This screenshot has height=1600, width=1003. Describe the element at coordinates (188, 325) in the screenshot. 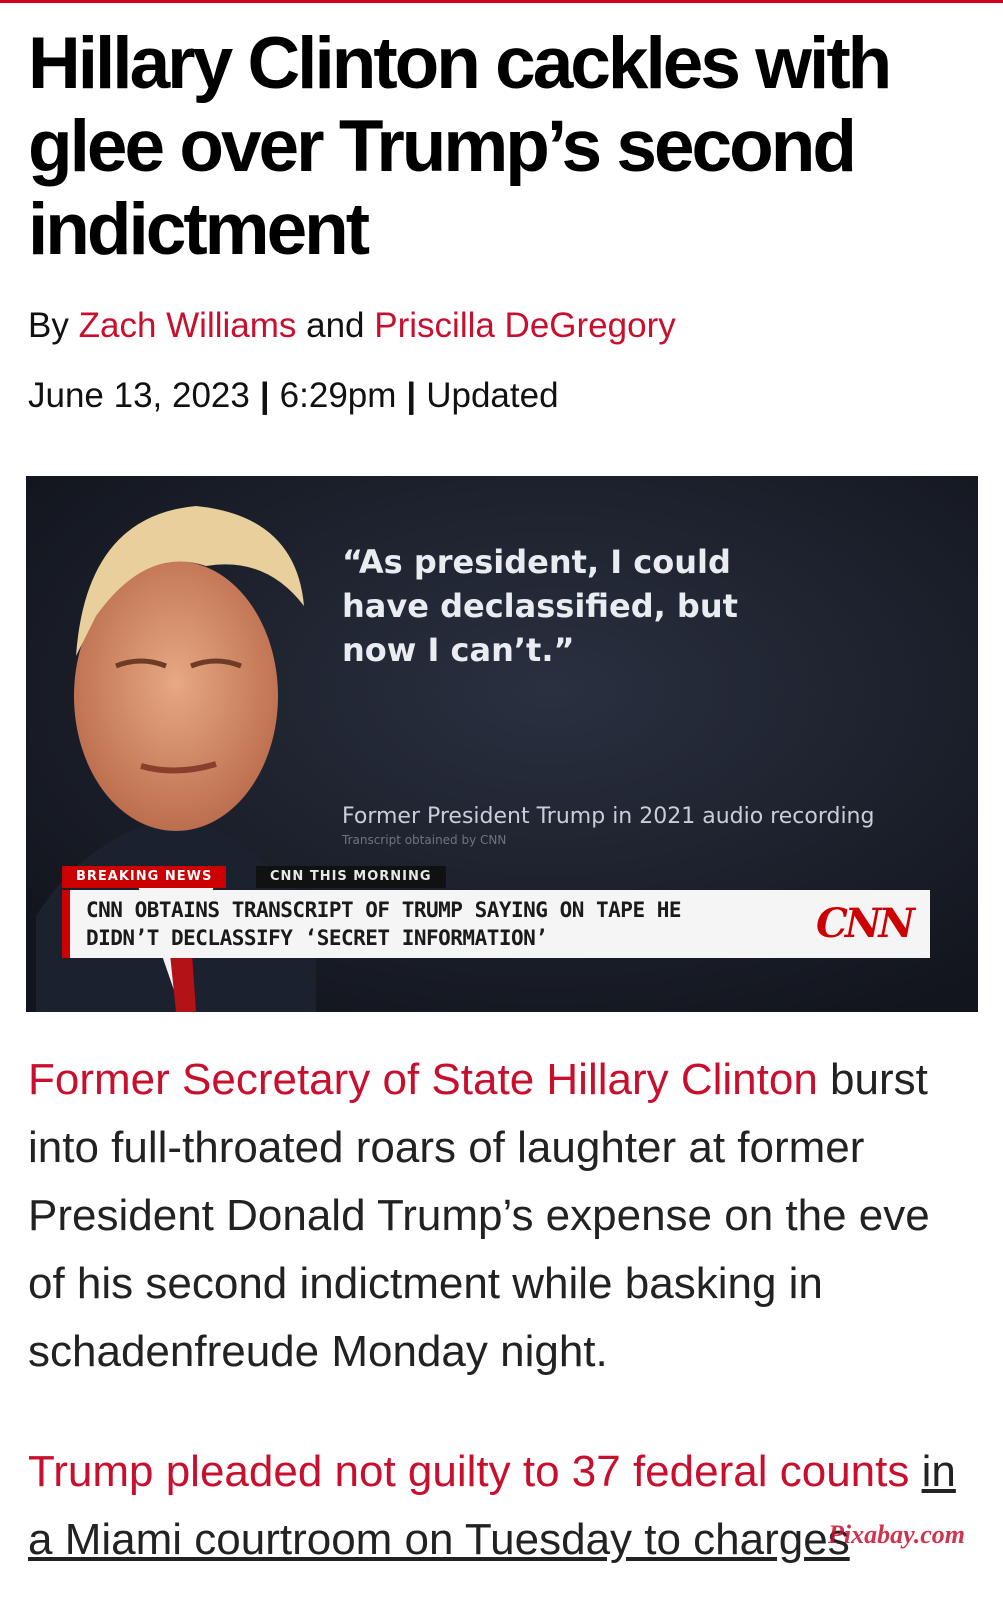

I see `author-link-zach-williams: Zach Williams` at that location.